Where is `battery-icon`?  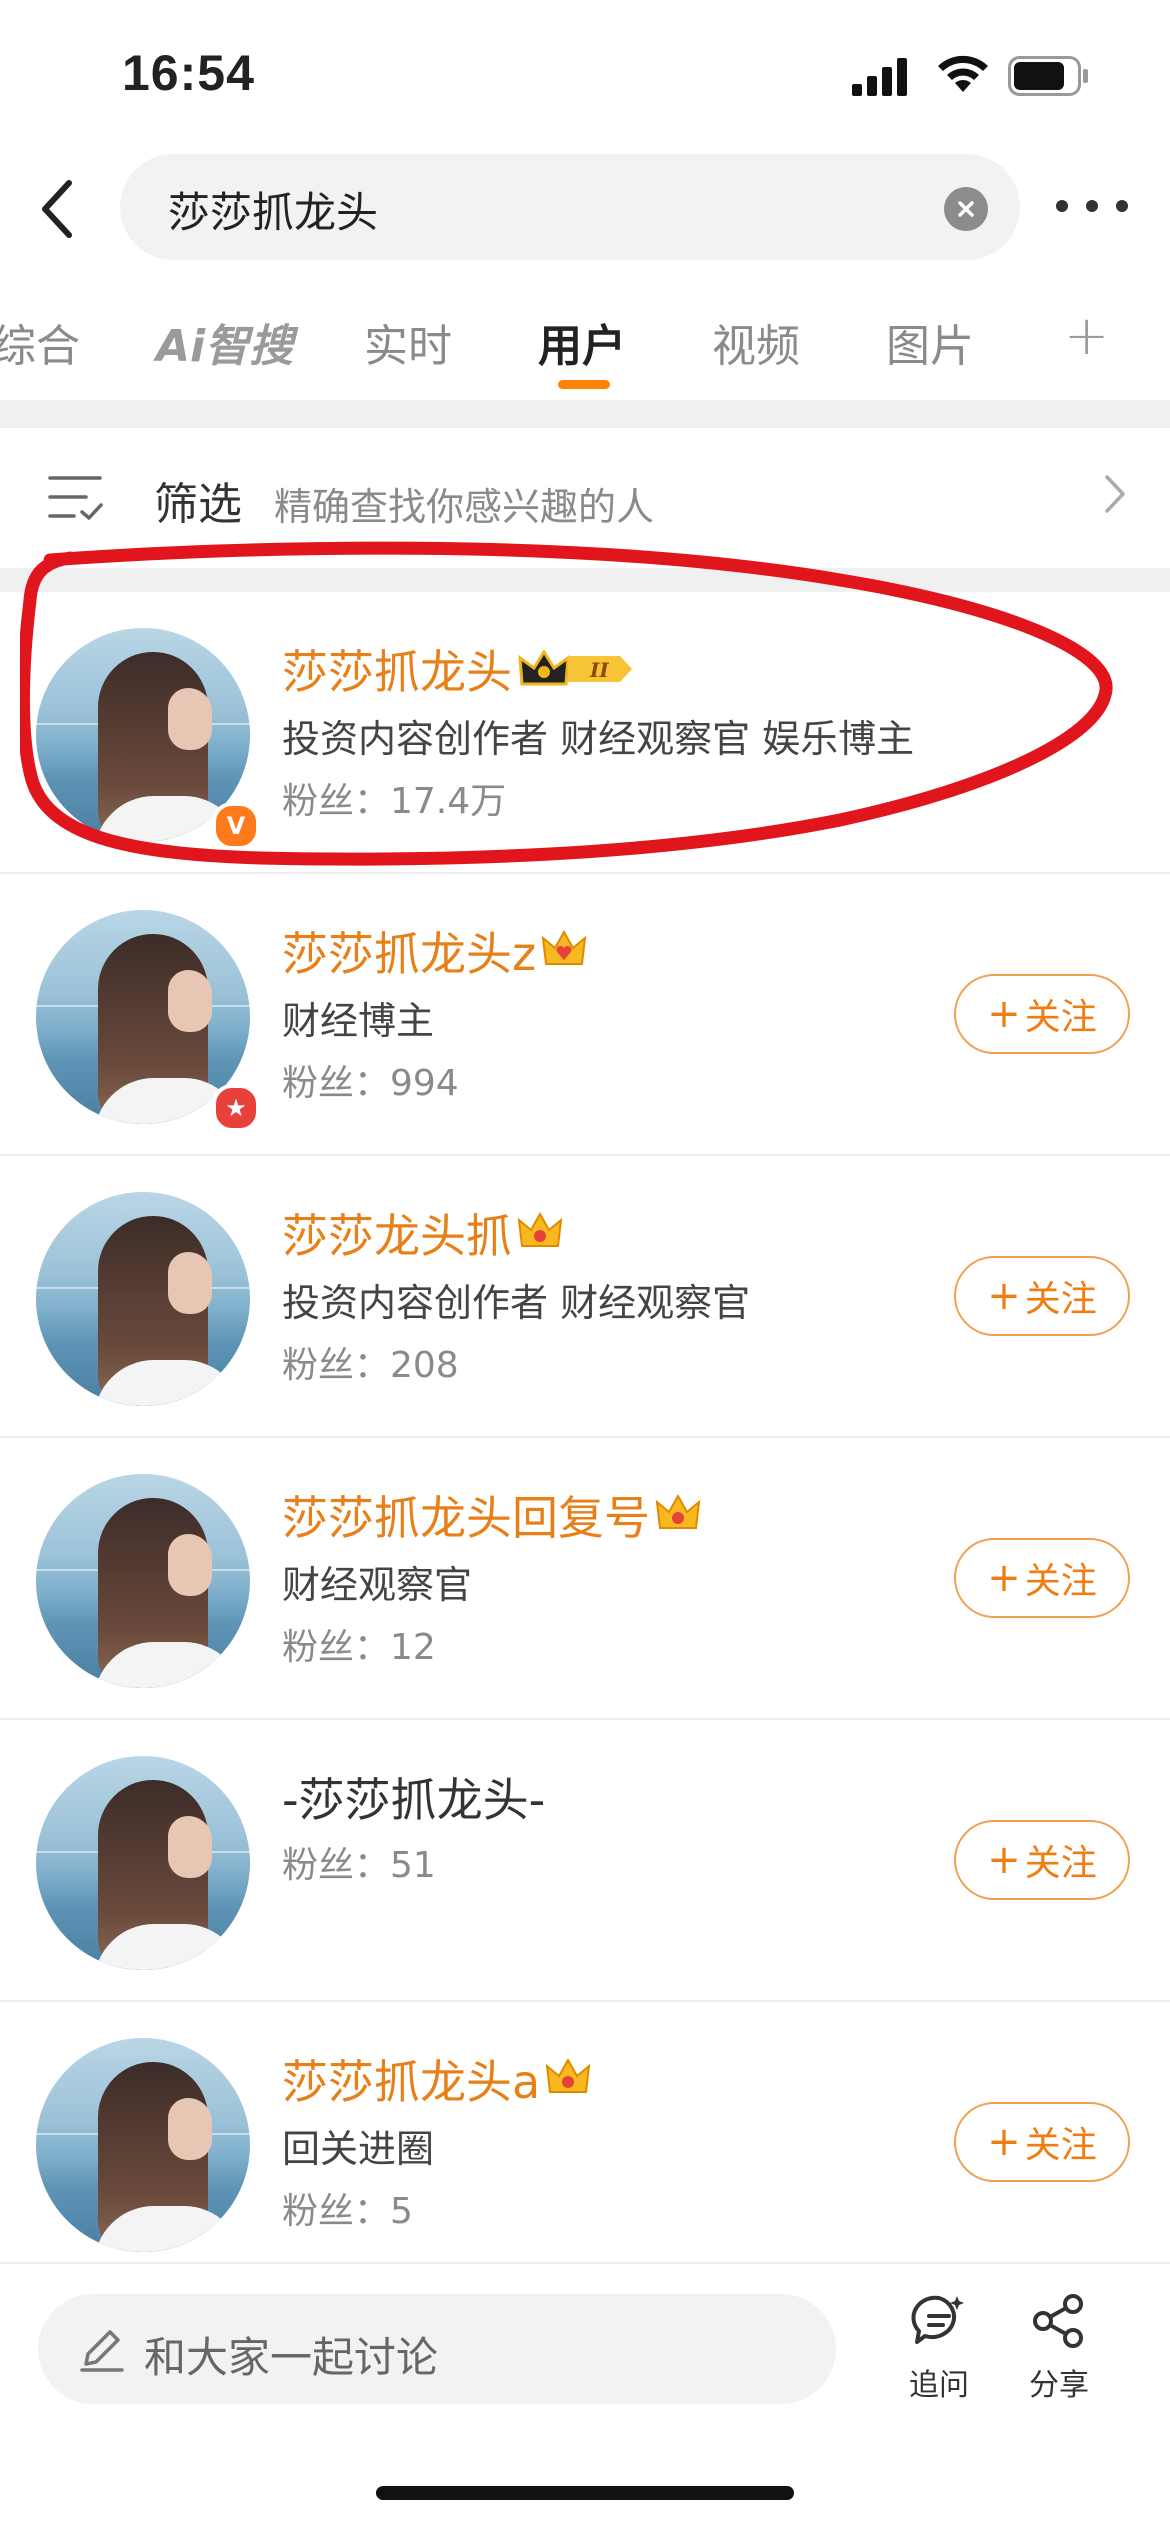
battery-icon is located at coordinates (1048, 76).